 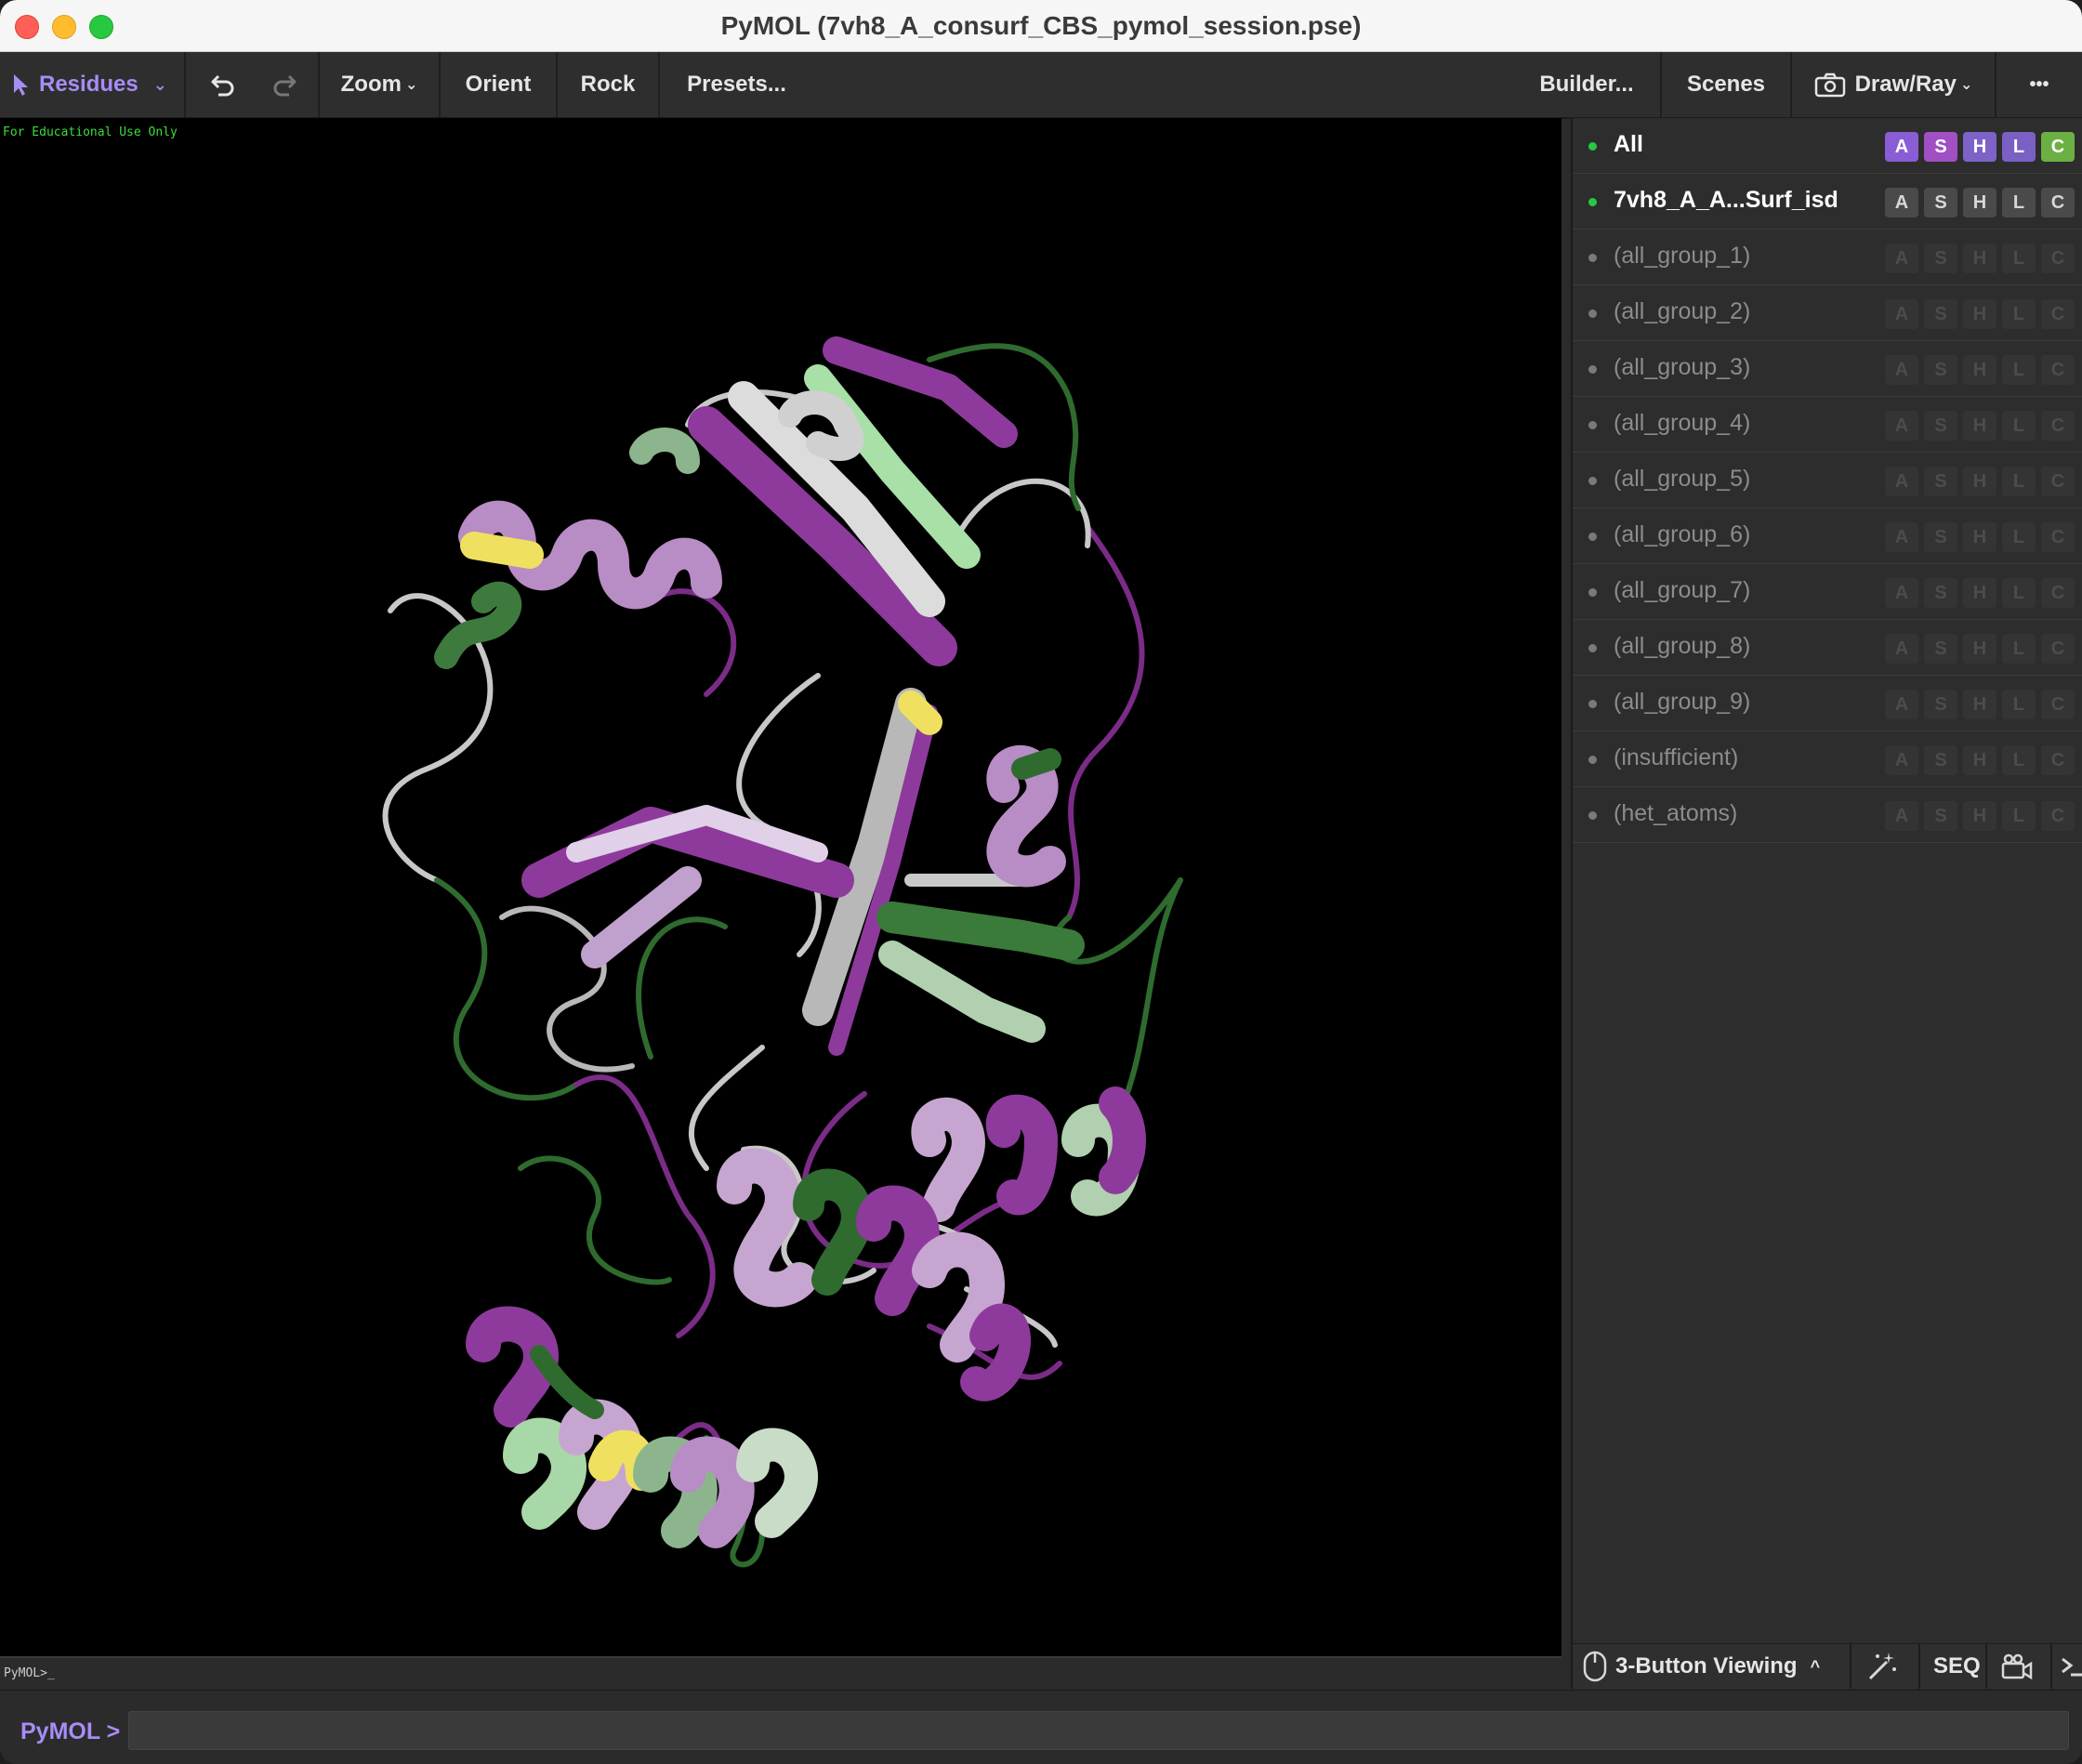 I want to click on sequence-viewer-button: SEQ, so click(x=1957, y=1666).